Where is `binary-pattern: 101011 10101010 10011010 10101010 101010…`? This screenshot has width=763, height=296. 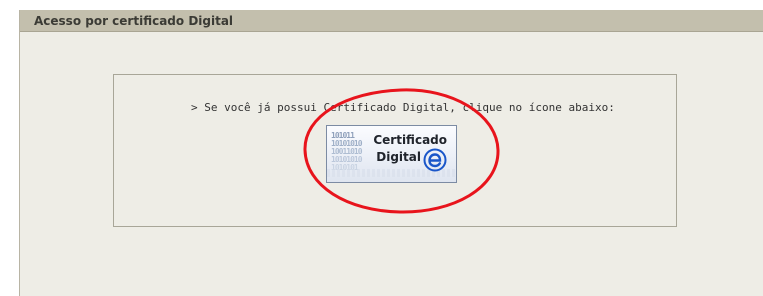
binary-pattern: 101011 10101010 10011010 10101010 101010… is located at coordinates (347, 152).